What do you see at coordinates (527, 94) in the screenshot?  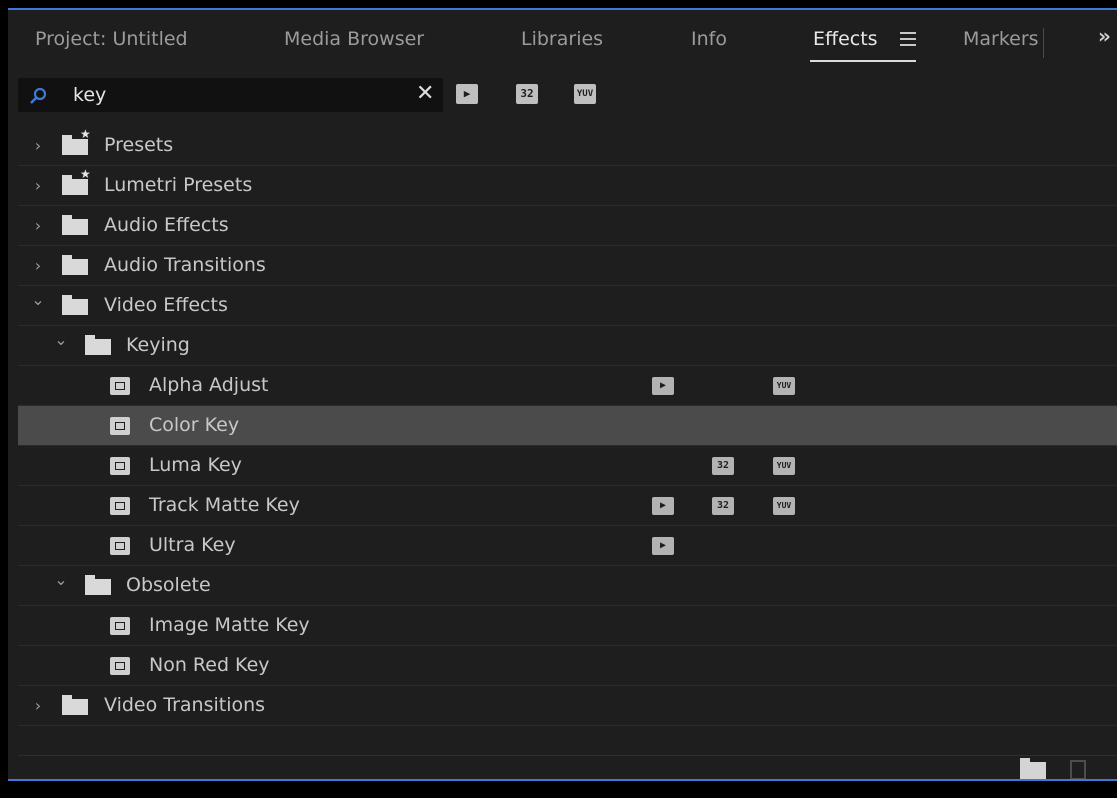 I see `32-bit-filter-icon: 32` at bounding box center [527, 94].